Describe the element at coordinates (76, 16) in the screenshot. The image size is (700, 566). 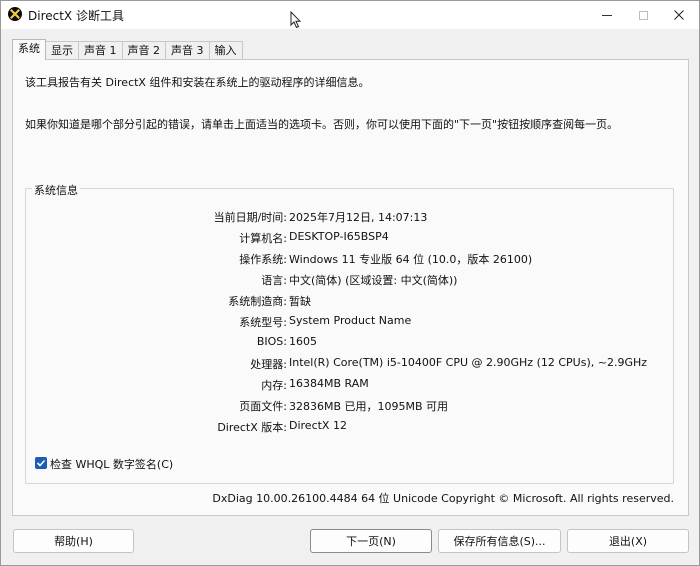
I see `window-title: DirectX 诊断工具` at that location.